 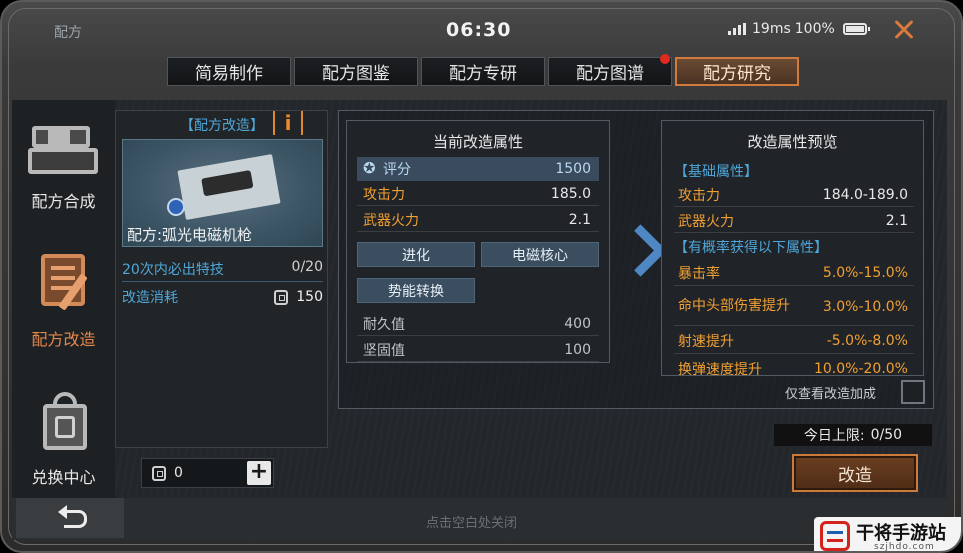 I want to click on trait-electromagnetic-core: 电磁核心, so click(x=540, y=254).